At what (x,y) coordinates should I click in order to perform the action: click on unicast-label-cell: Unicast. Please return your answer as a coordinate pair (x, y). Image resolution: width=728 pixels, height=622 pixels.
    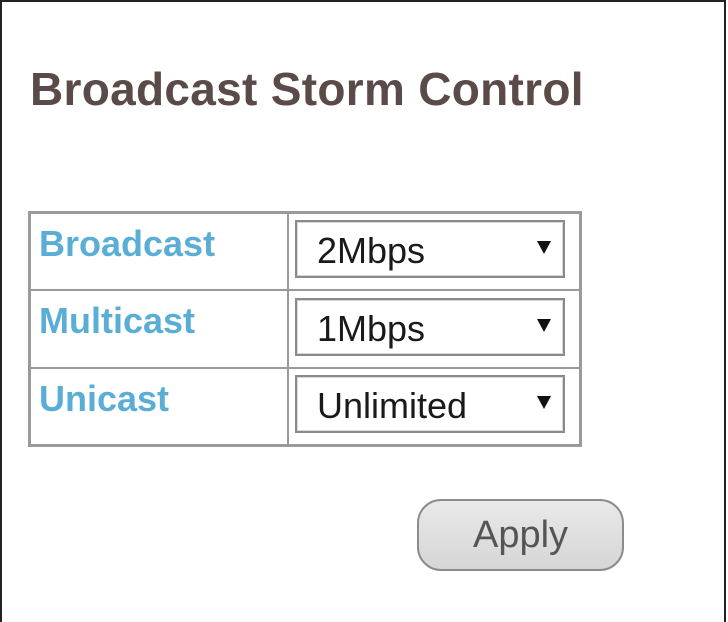
    Looking at the image, I should click on (159, 406).